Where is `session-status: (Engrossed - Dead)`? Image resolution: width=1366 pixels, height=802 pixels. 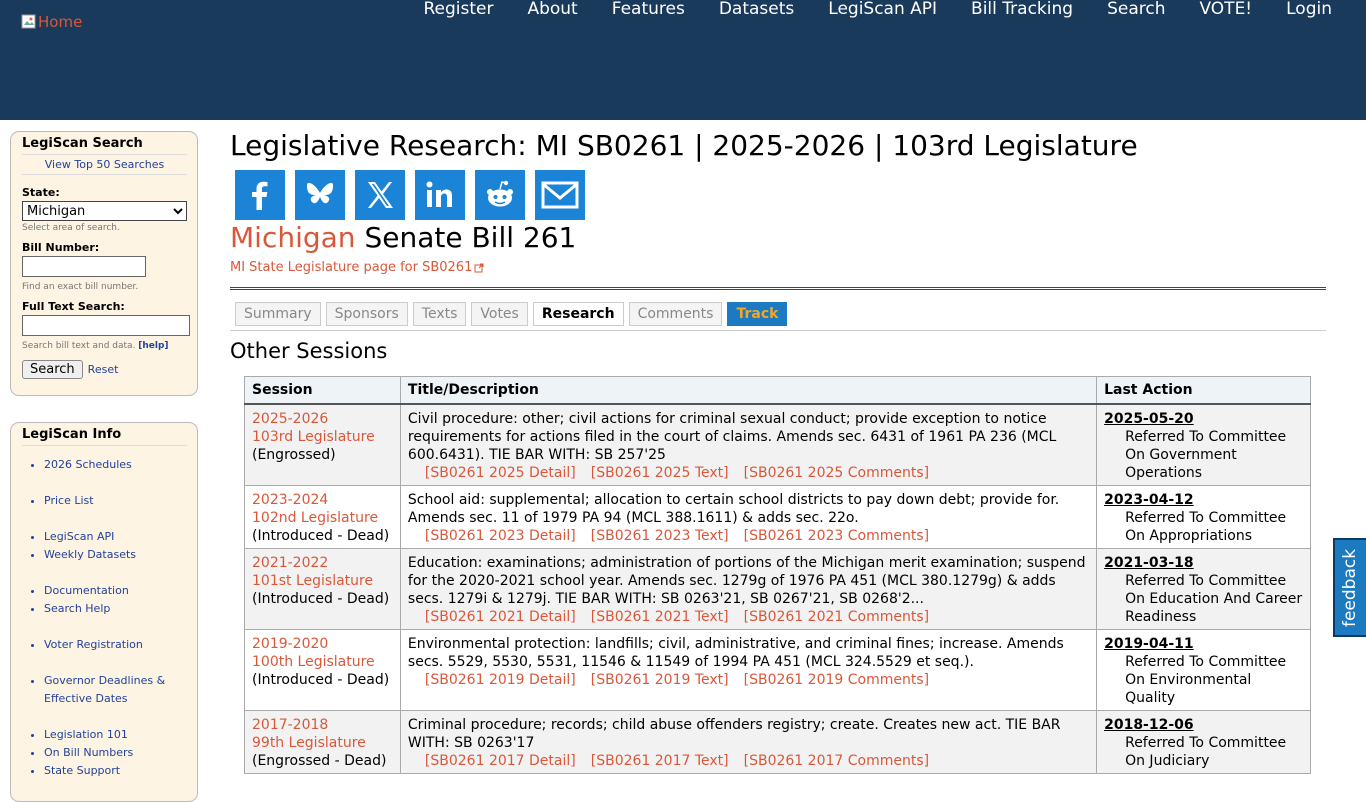 session-status: (Engrossed - Dead) is located at coordinates (319, 761).